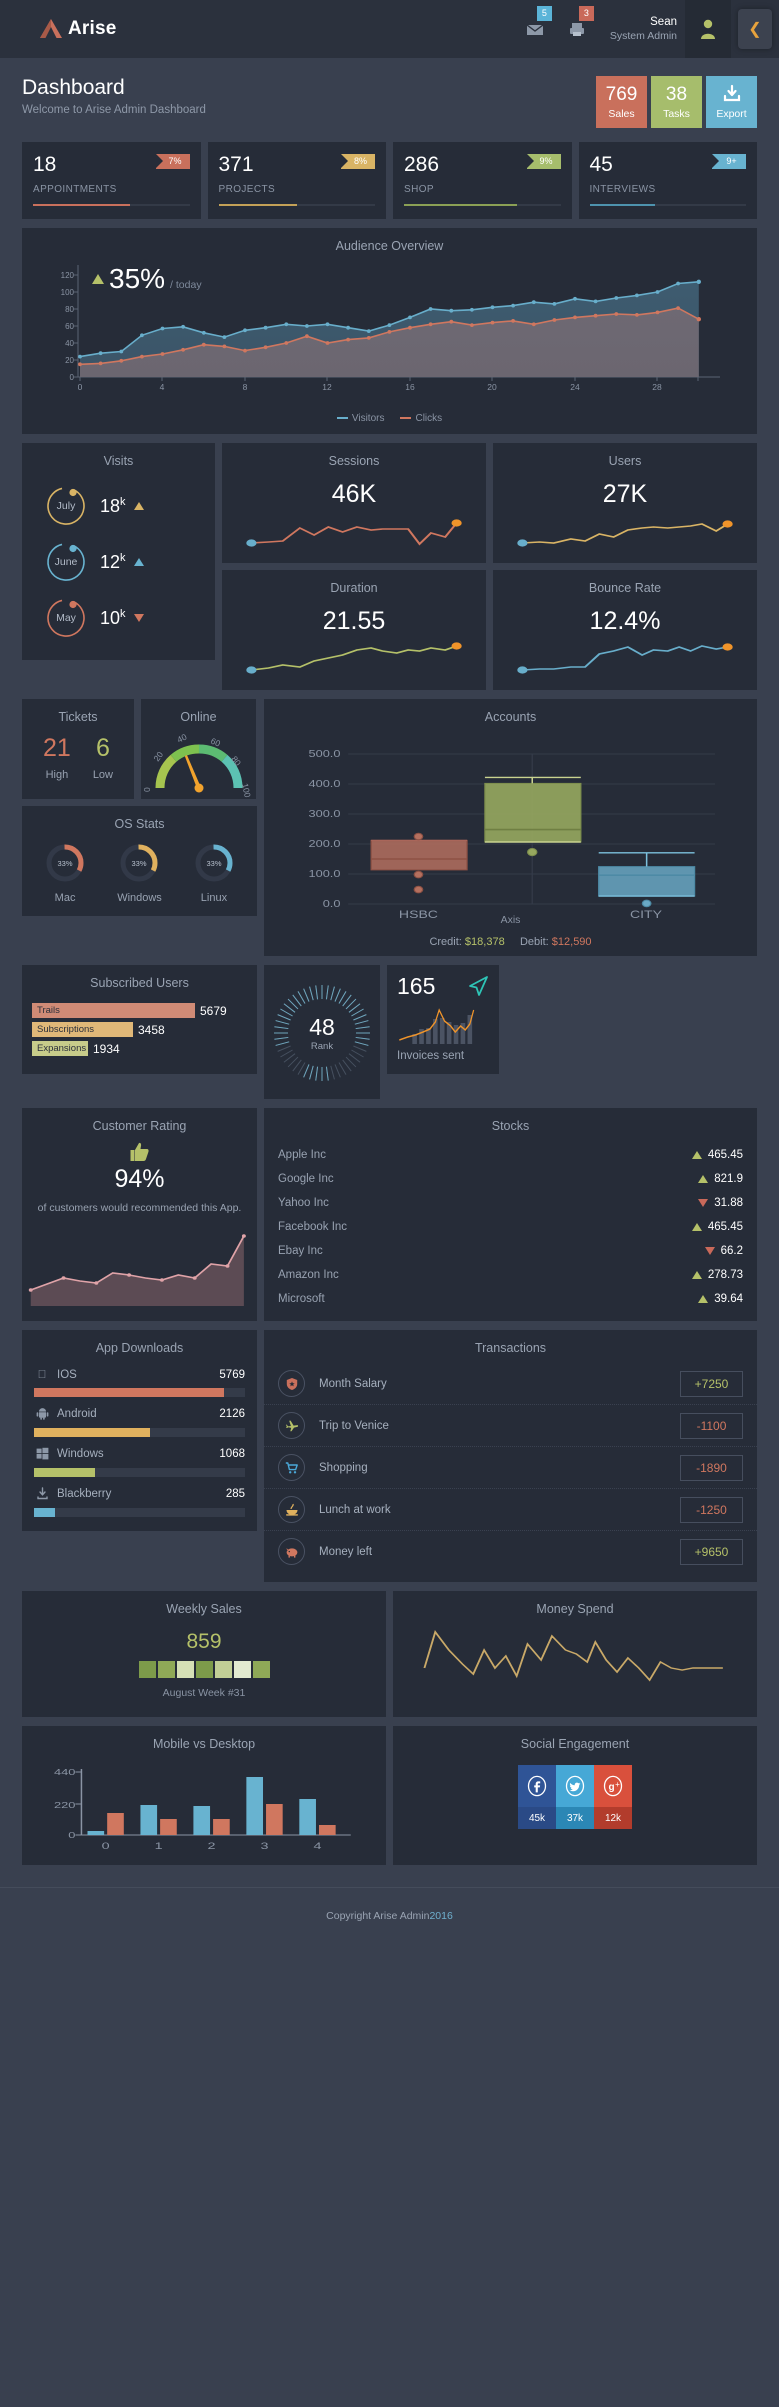 Image resolution: width=779 pixels, height=2407 pixels. Describe the element at coordinates (575, 1744) in the screenshot. I see `social-engagement-title: Social Engagement` at that location.